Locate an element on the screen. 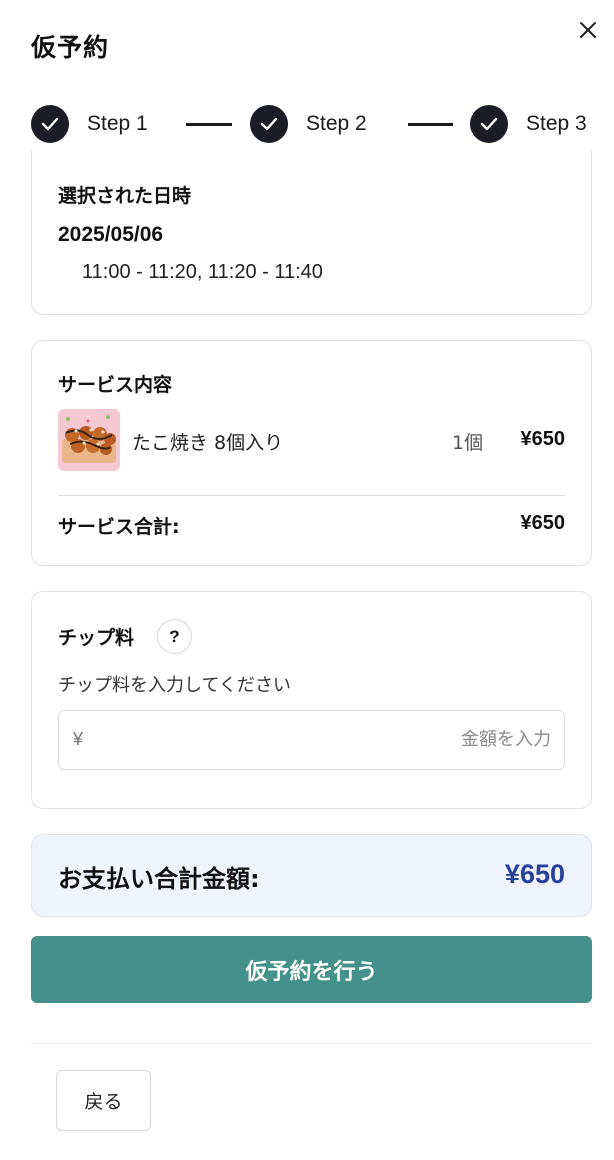 This screenshot has height=1160, width=614. payment-total-label: お支払い合計金額: is located at coordinates (159, 879).